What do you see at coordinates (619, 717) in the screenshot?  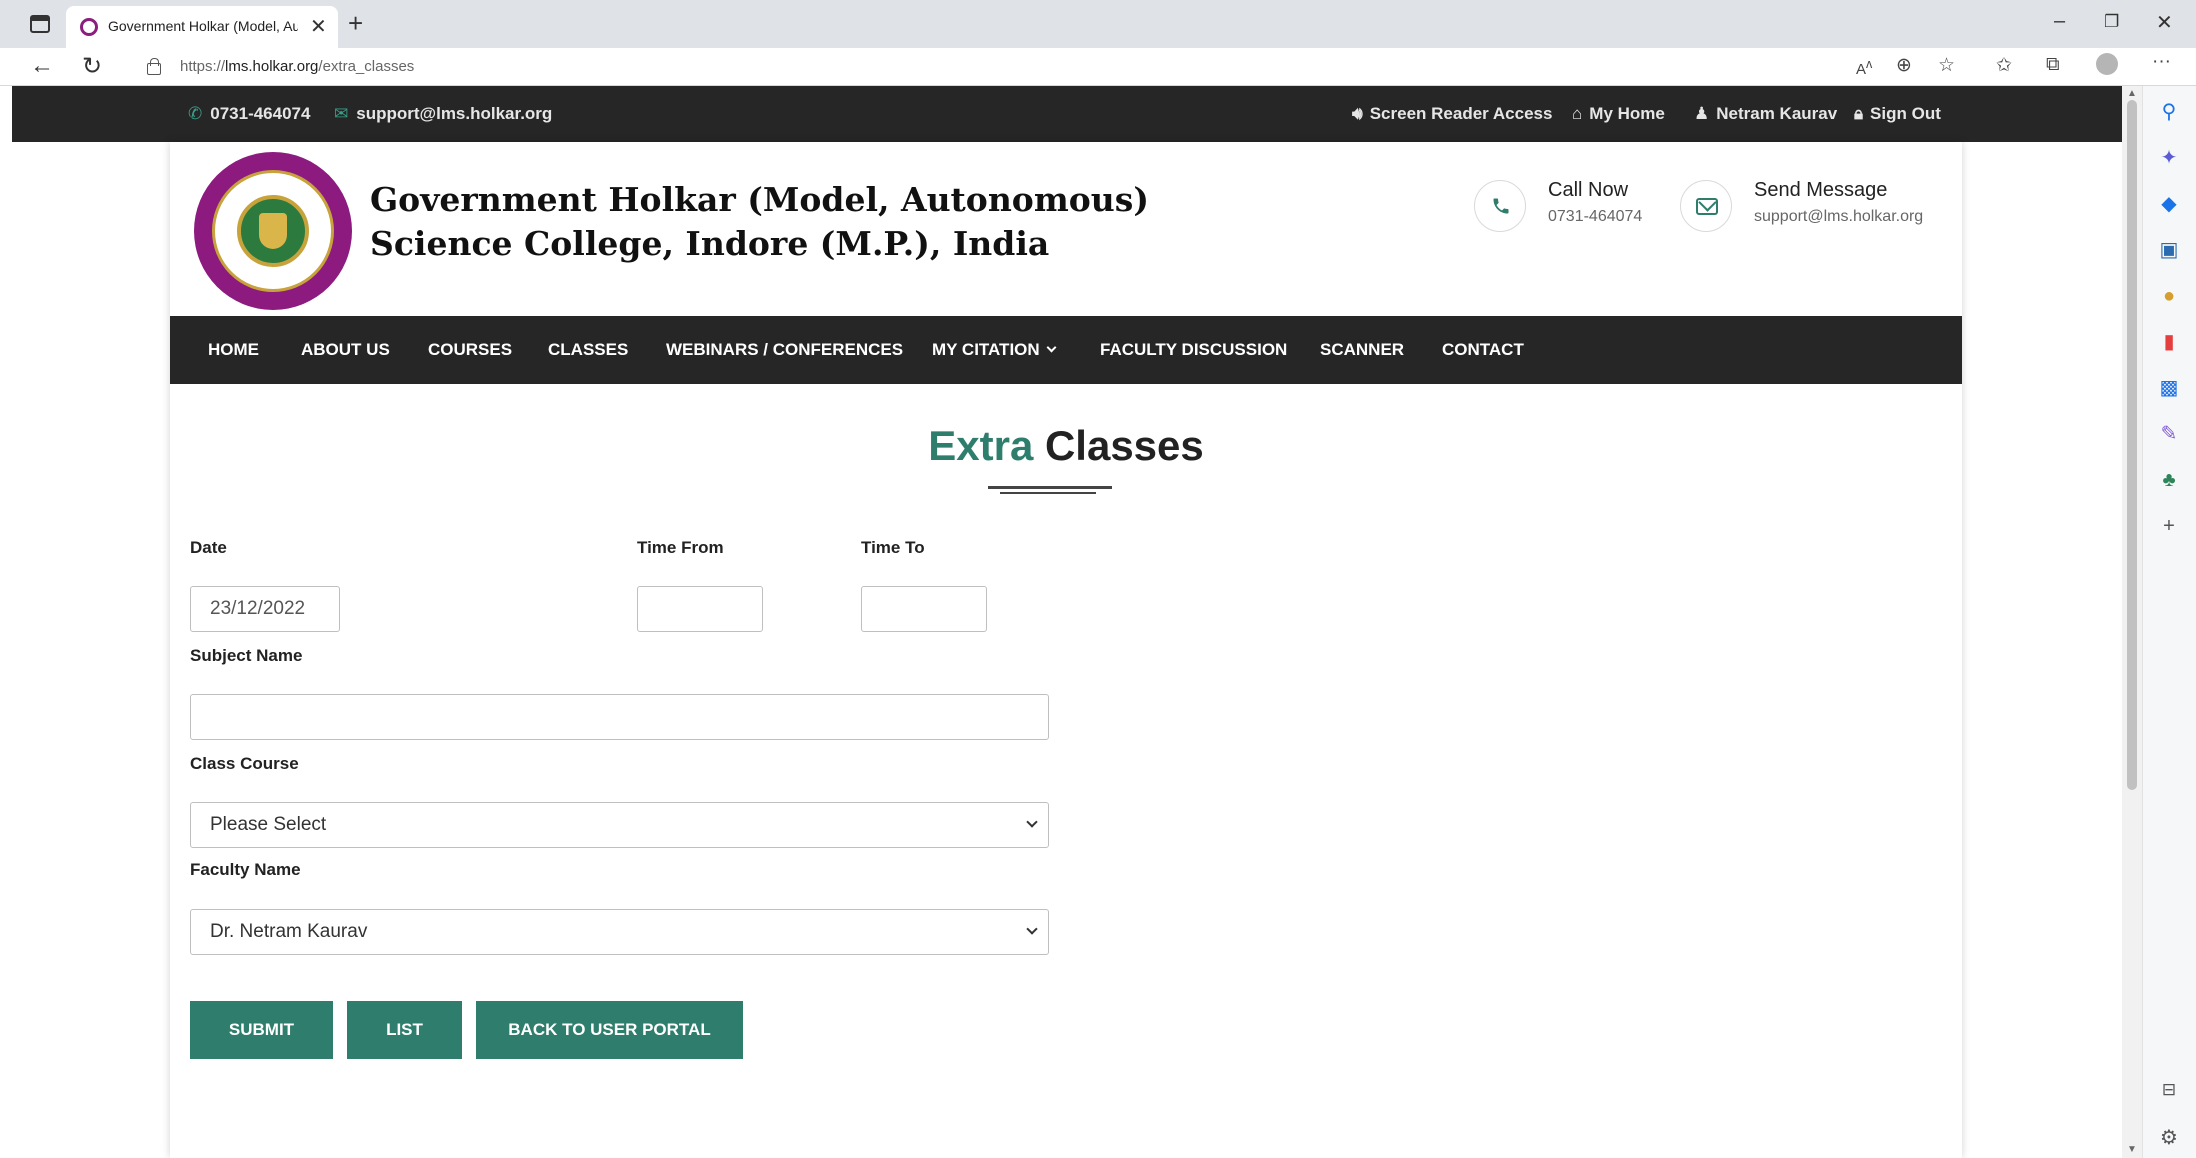 I see `subject-name-input` at bounding box center [619, 717].